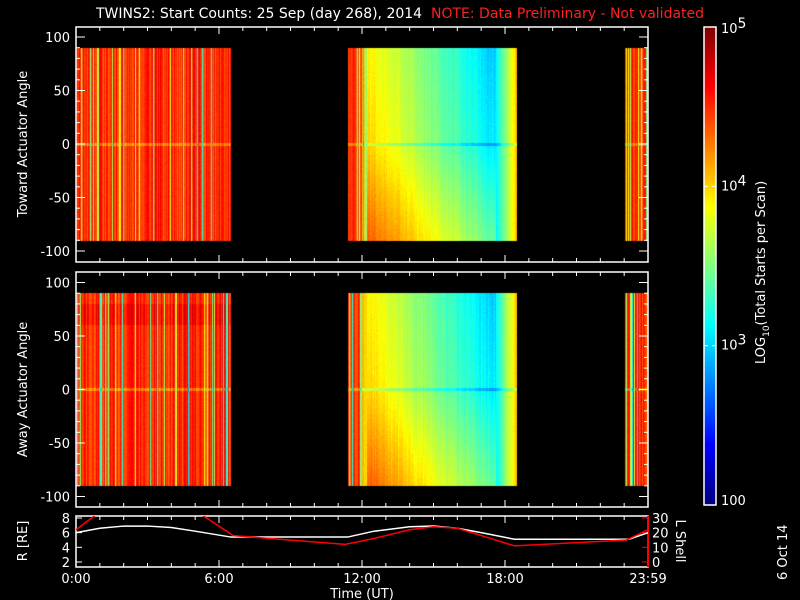  What do you see at coordinates (61, 92) in the screenshot?
I see `toward-panel-ytick-label: 50` at bounding box center [61, 92].